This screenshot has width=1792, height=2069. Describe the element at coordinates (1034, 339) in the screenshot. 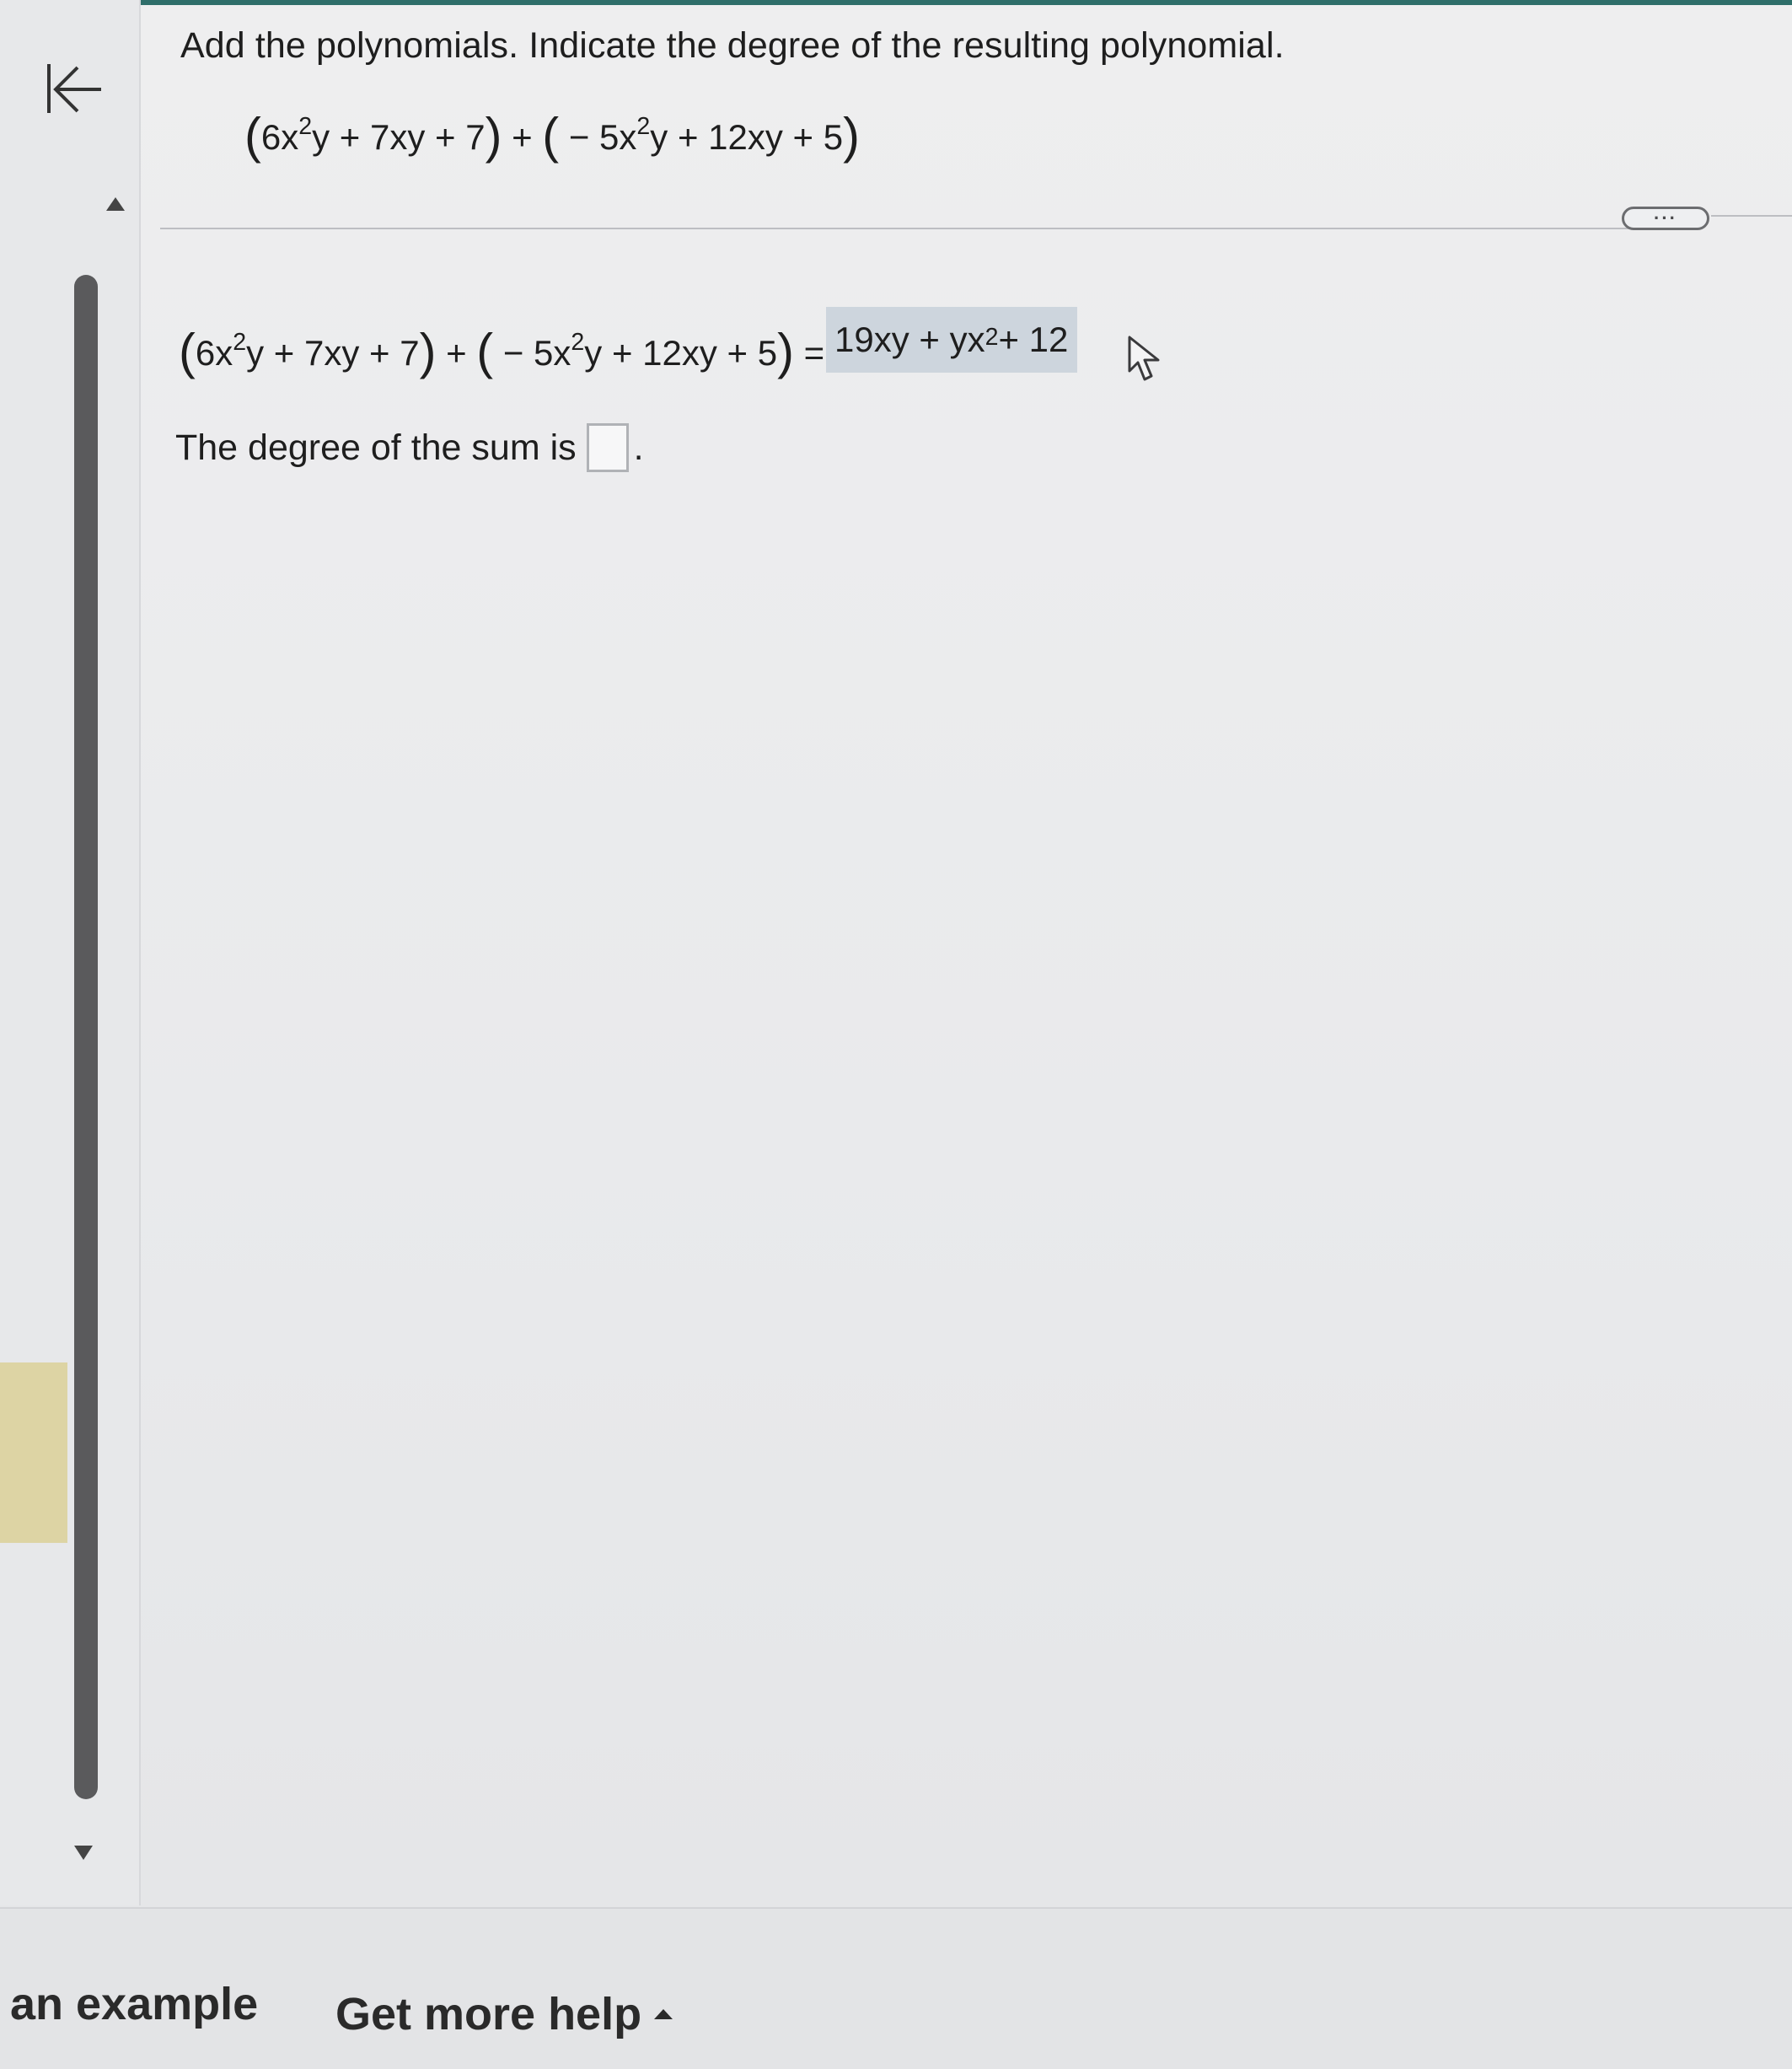

I see `answer-term: + 12` at that location.